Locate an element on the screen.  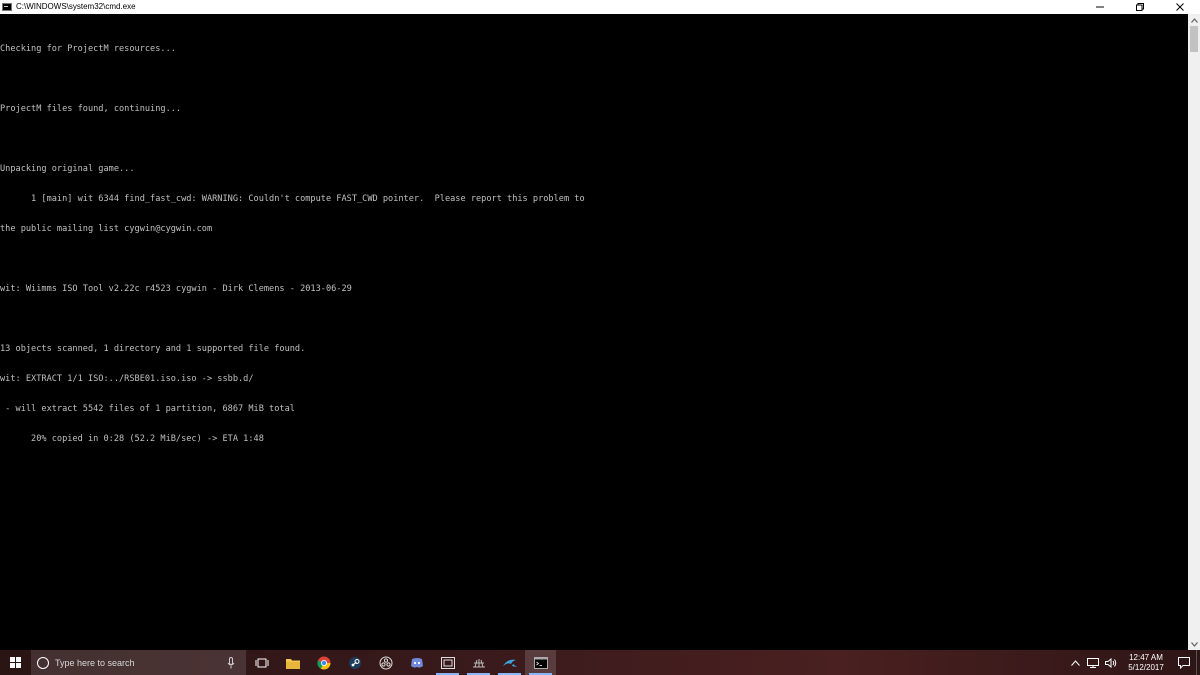
notification-icon is located at coordinates (1184, 662).